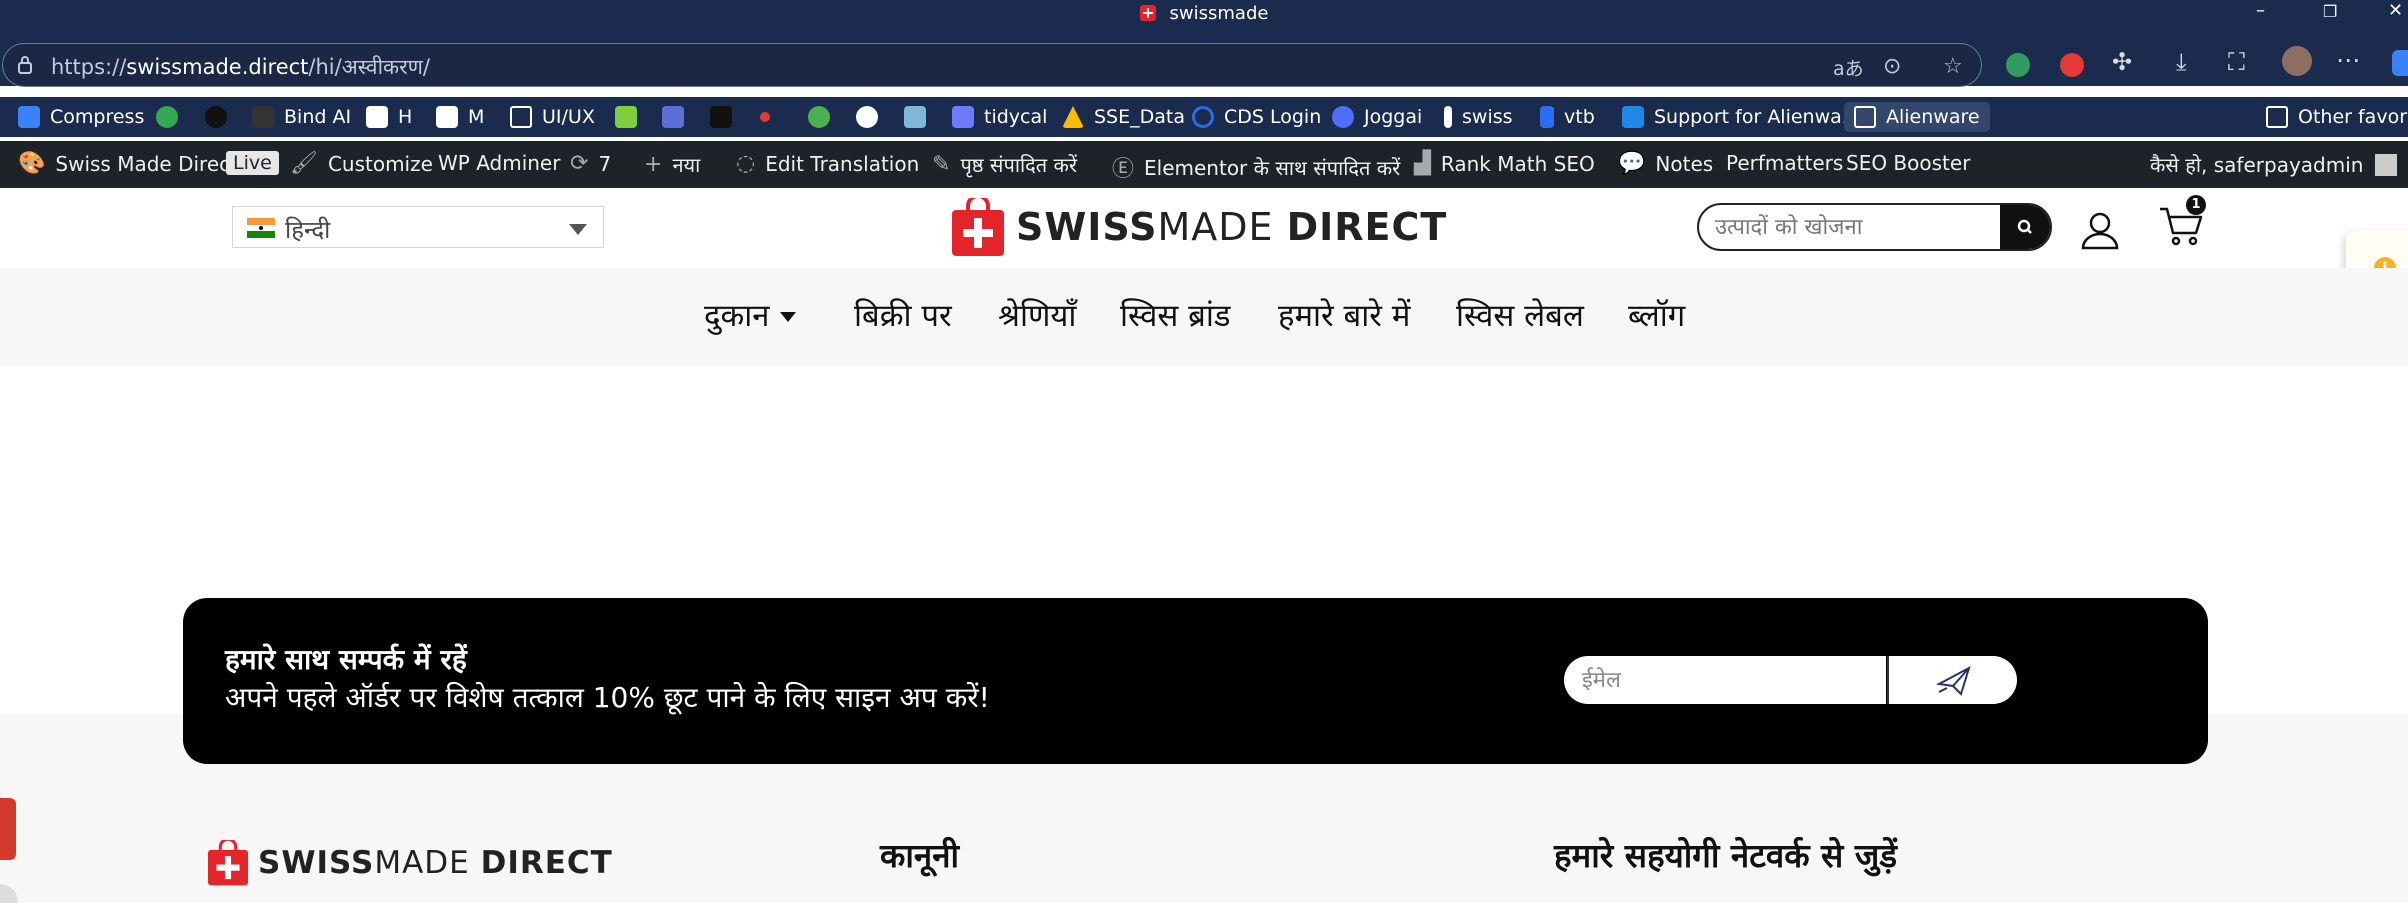 This screenshot has width=2408, height=903. I want to click on bookmark-label: Bind AI, so click(318, 117).